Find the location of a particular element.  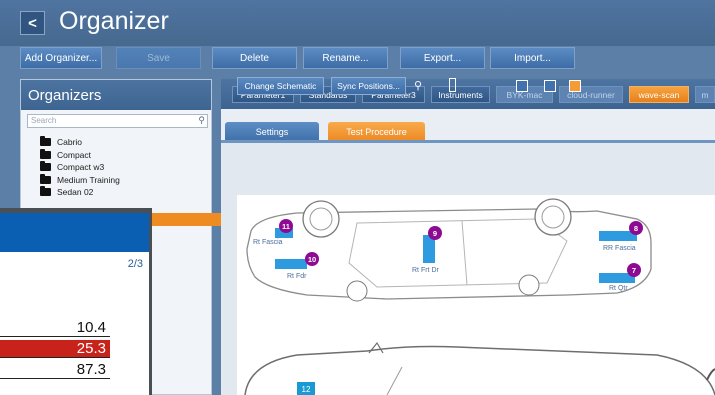

marker-label: Rt Fdr is located at coordinates (297, 276).